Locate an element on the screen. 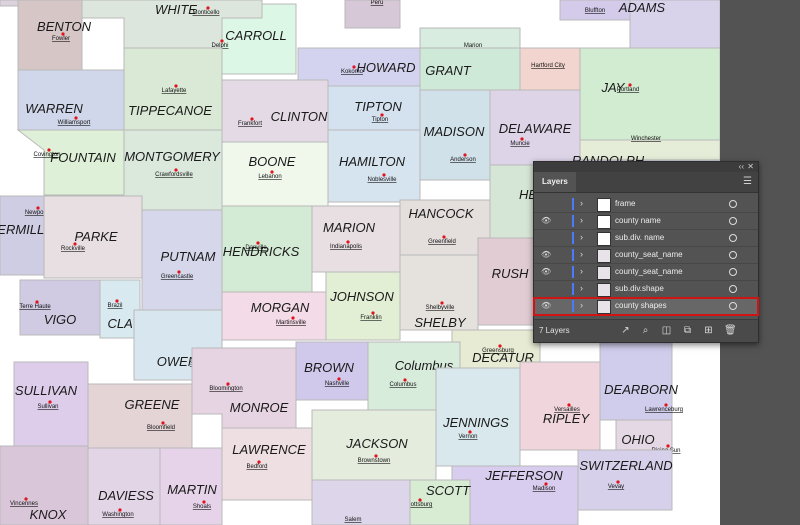 The image size is (800, 525). collapse-panel-icon: ‹‹ is located at coordinates (741, 167).